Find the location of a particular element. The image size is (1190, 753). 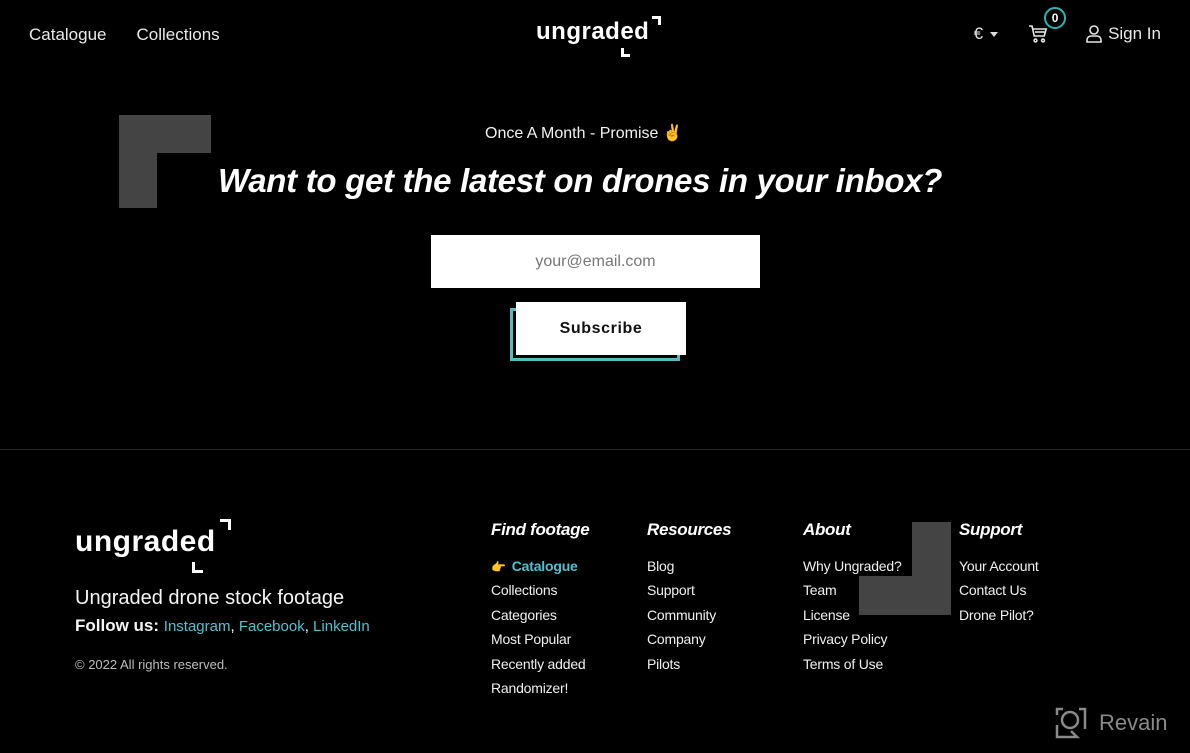

footer-link-recently-added: Recently added is located at coordinates (540, 664).